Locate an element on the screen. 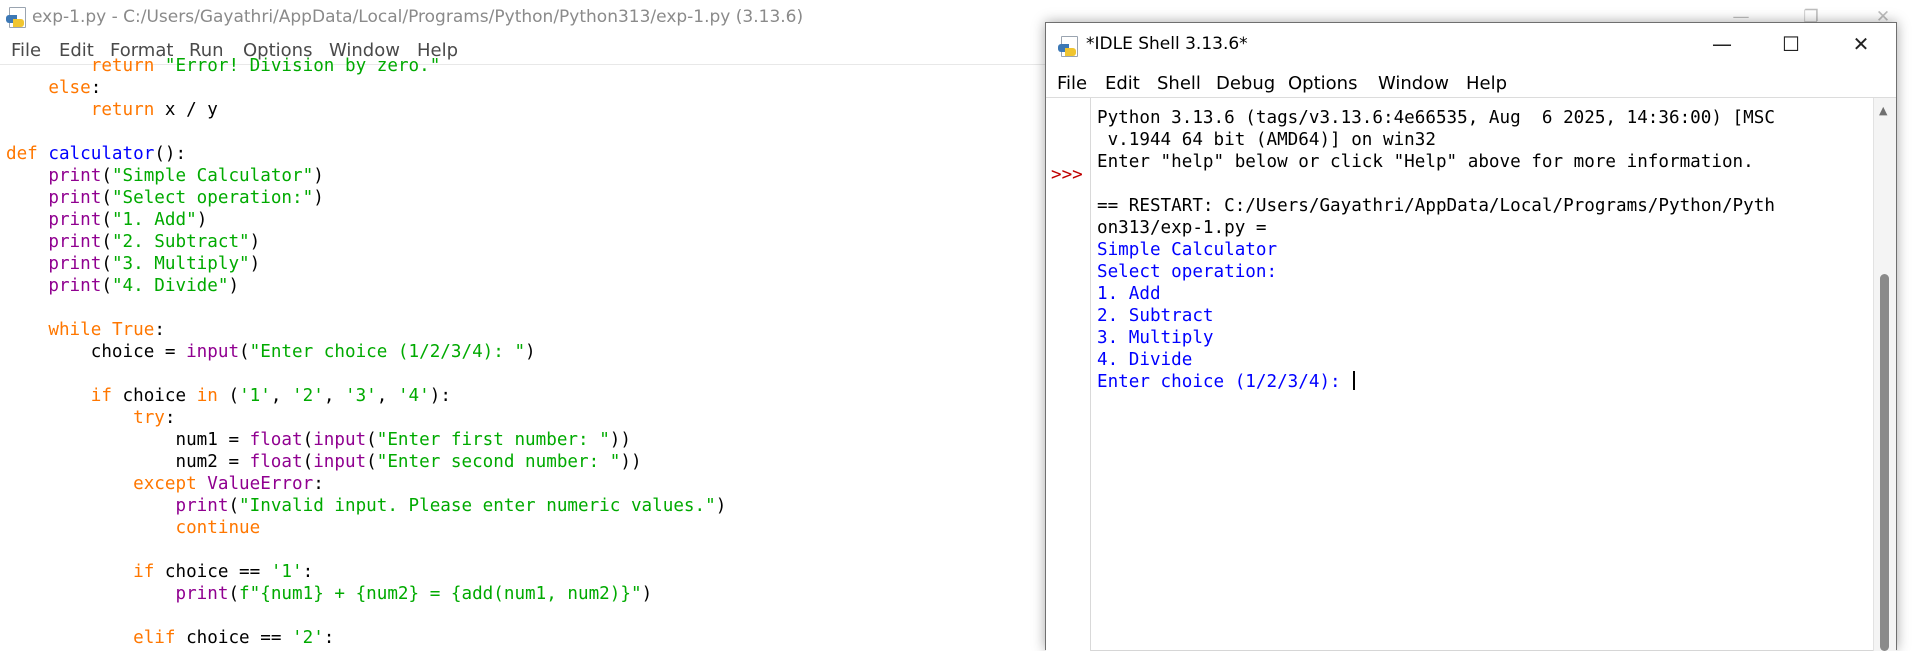  code-token: except is located at coordinates (165, 484).